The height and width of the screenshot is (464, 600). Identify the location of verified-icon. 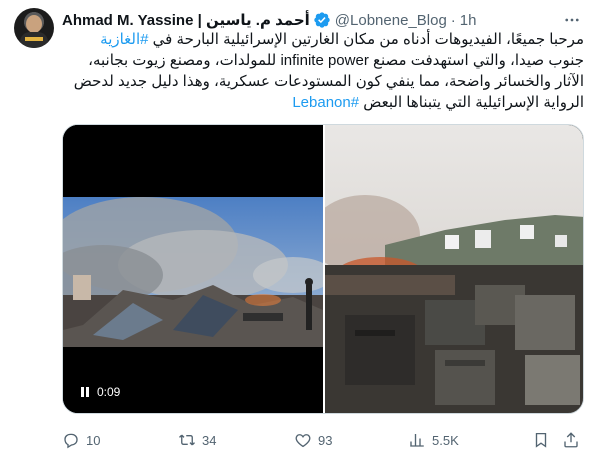
(322, 20).